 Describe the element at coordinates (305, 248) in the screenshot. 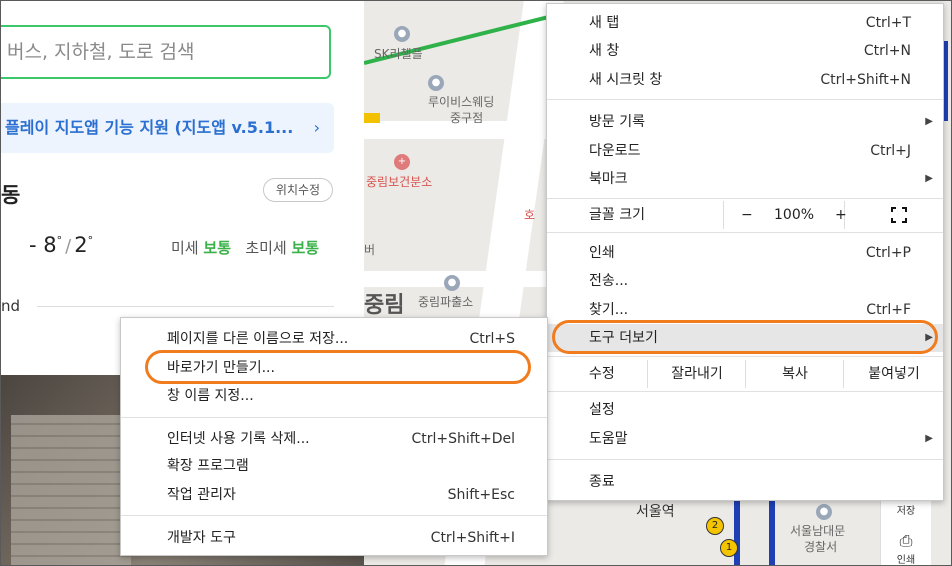

I see `ultrafine-dust-value: 보통` at that location.